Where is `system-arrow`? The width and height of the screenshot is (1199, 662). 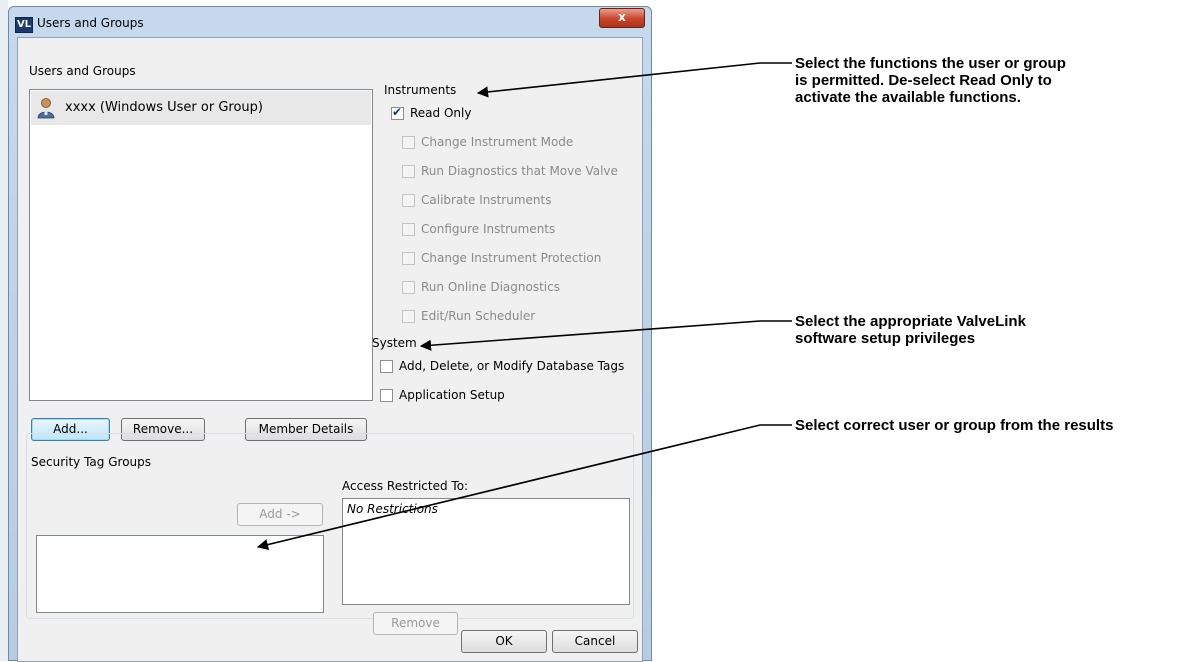 system-arrow is located at coordinates (605, 335).